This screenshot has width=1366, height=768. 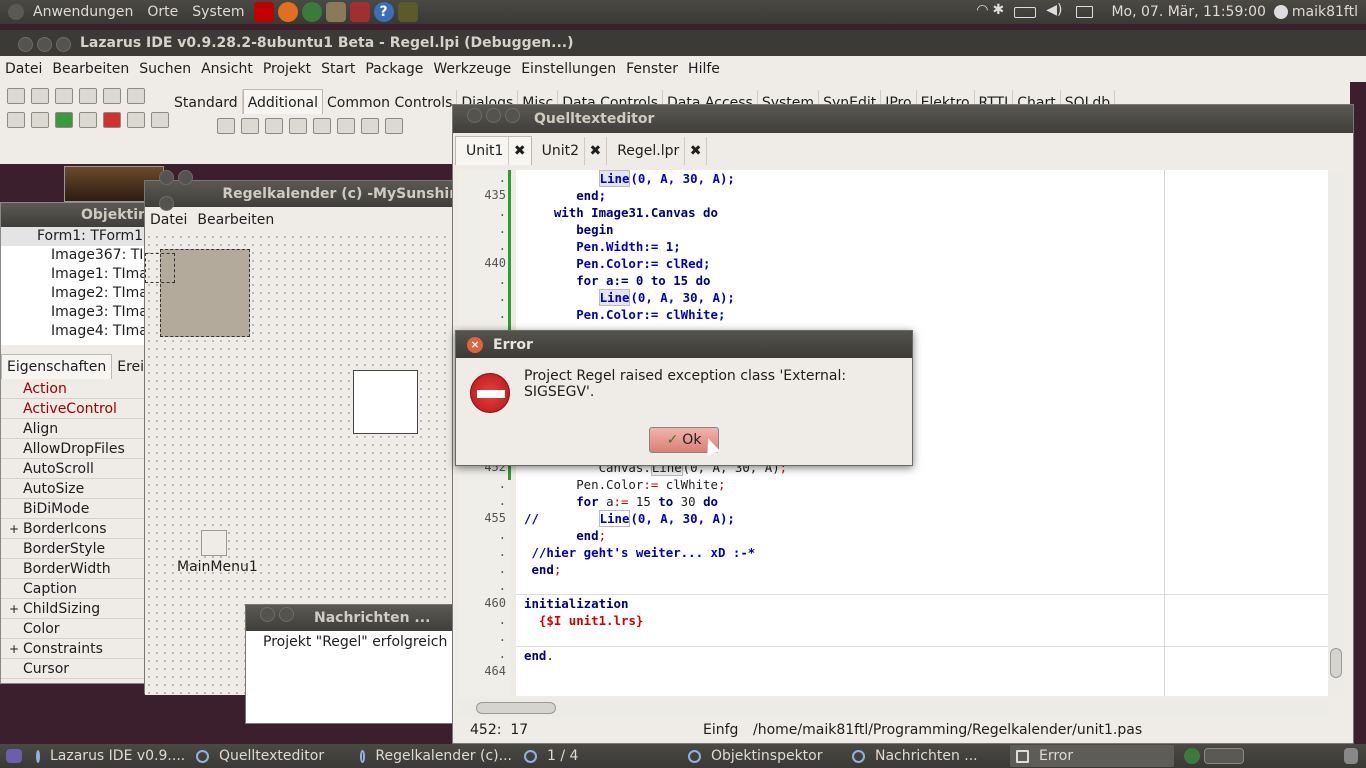 I want to click on mainmenu-component-icon, so click(x=214, y=543).